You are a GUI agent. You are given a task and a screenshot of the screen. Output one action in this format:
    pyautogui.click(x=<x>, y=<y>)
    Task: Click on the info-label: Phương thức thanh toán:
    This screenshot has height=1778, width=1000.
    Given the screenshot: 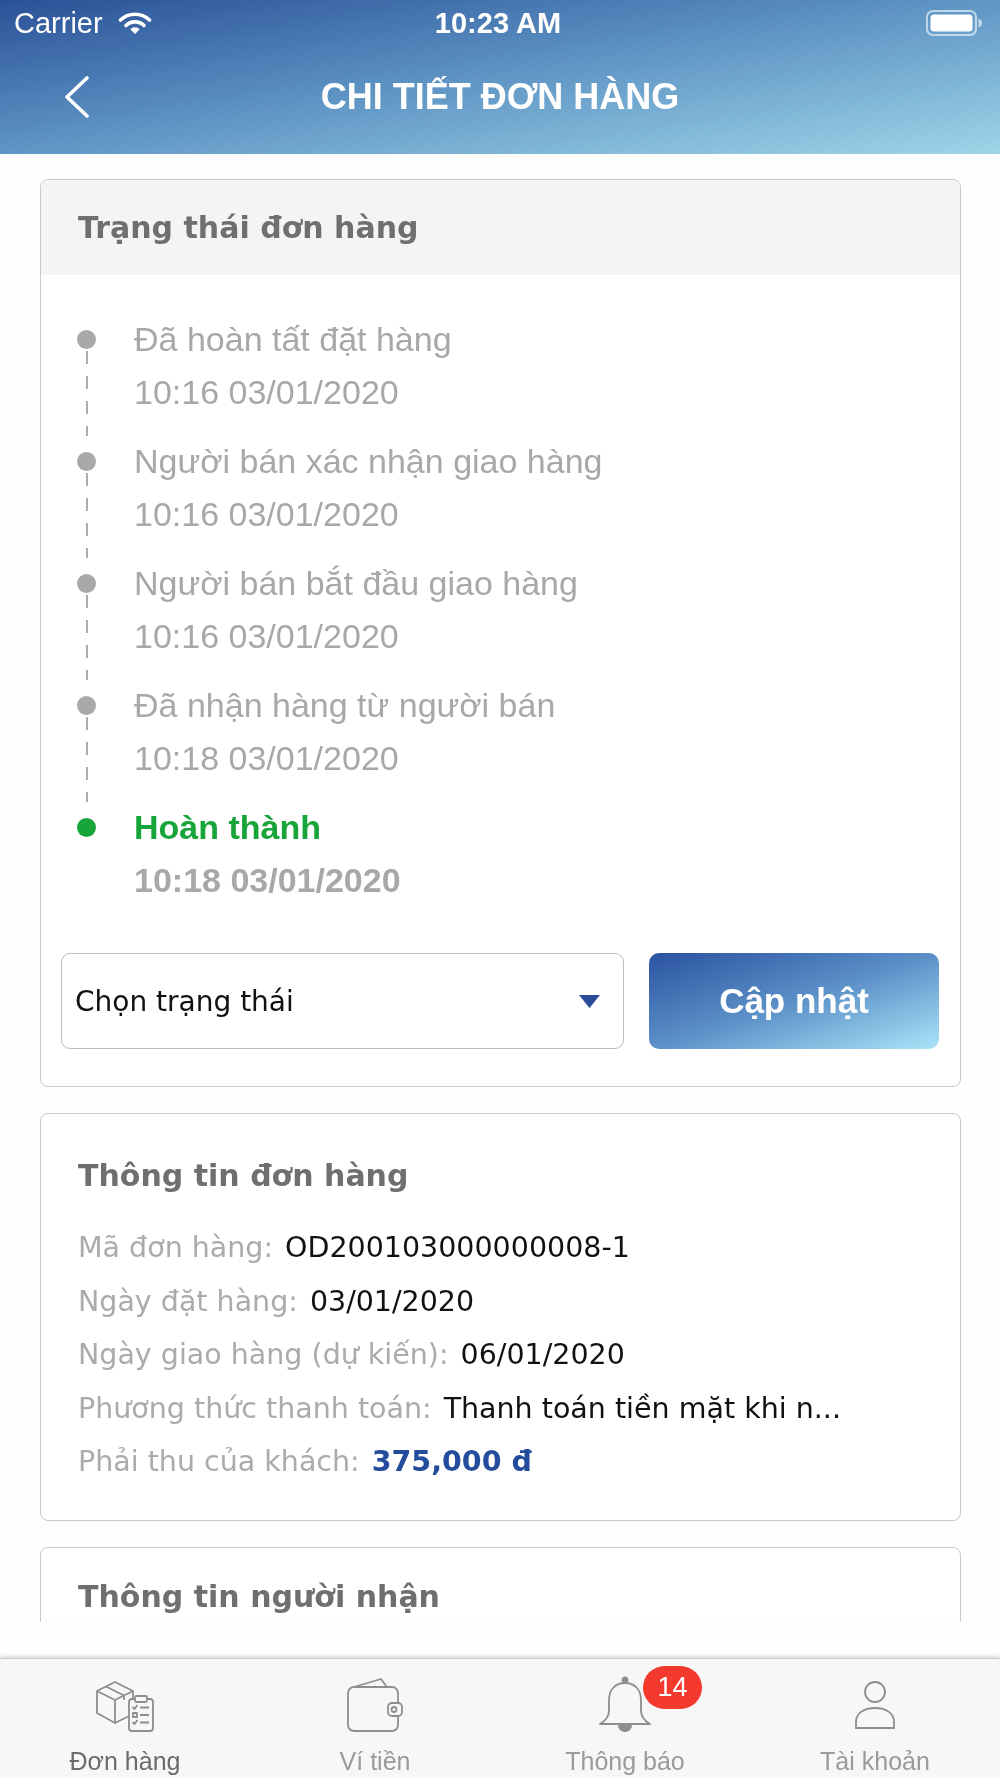 What is the action you would take?
    pyautogui.click(x=255, y=1408)
    